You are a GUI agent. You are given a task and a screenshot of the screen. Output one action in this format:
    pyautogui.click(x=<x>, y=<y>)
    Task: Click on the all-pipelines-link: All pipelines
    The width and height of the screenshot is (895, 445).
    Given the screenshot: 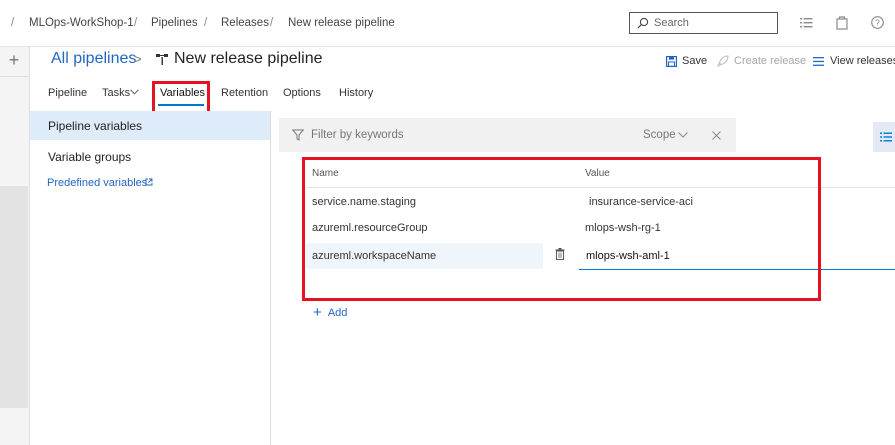 What is the action you would take?
    pyautogui.click(x=93, y=59)
    